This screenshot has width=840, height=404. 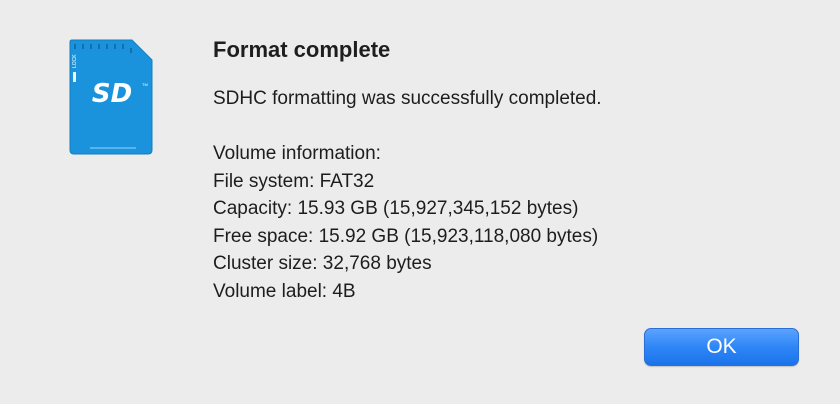 What do you see at coordinates (322, 263) in the screenshot?
I see `cluster-size-line: Cluster size: 32,768 bytes` at bounding box center [322, 263].